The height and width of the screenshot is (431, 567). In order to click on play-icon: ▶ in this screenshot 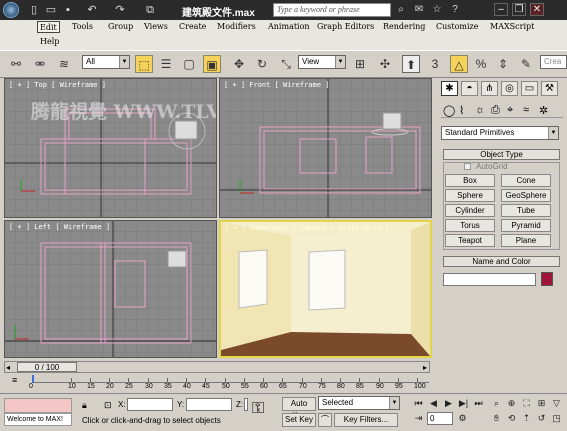, I will do `click(448, 403)`.